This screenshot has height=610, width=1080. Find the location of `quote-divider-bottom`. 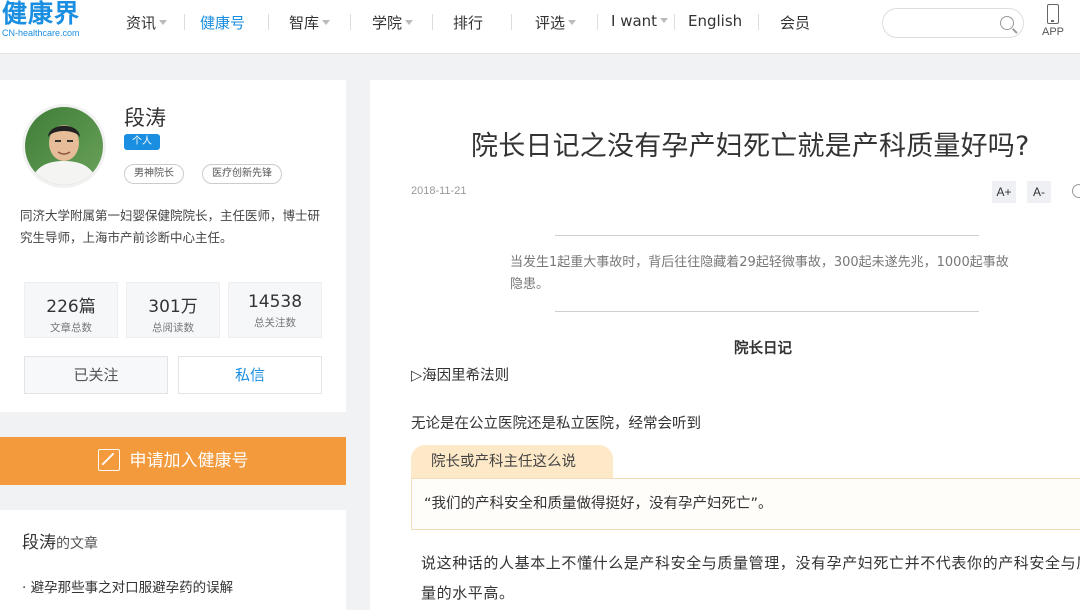

quote-divider-bottom is located at coordinates (767, 311).